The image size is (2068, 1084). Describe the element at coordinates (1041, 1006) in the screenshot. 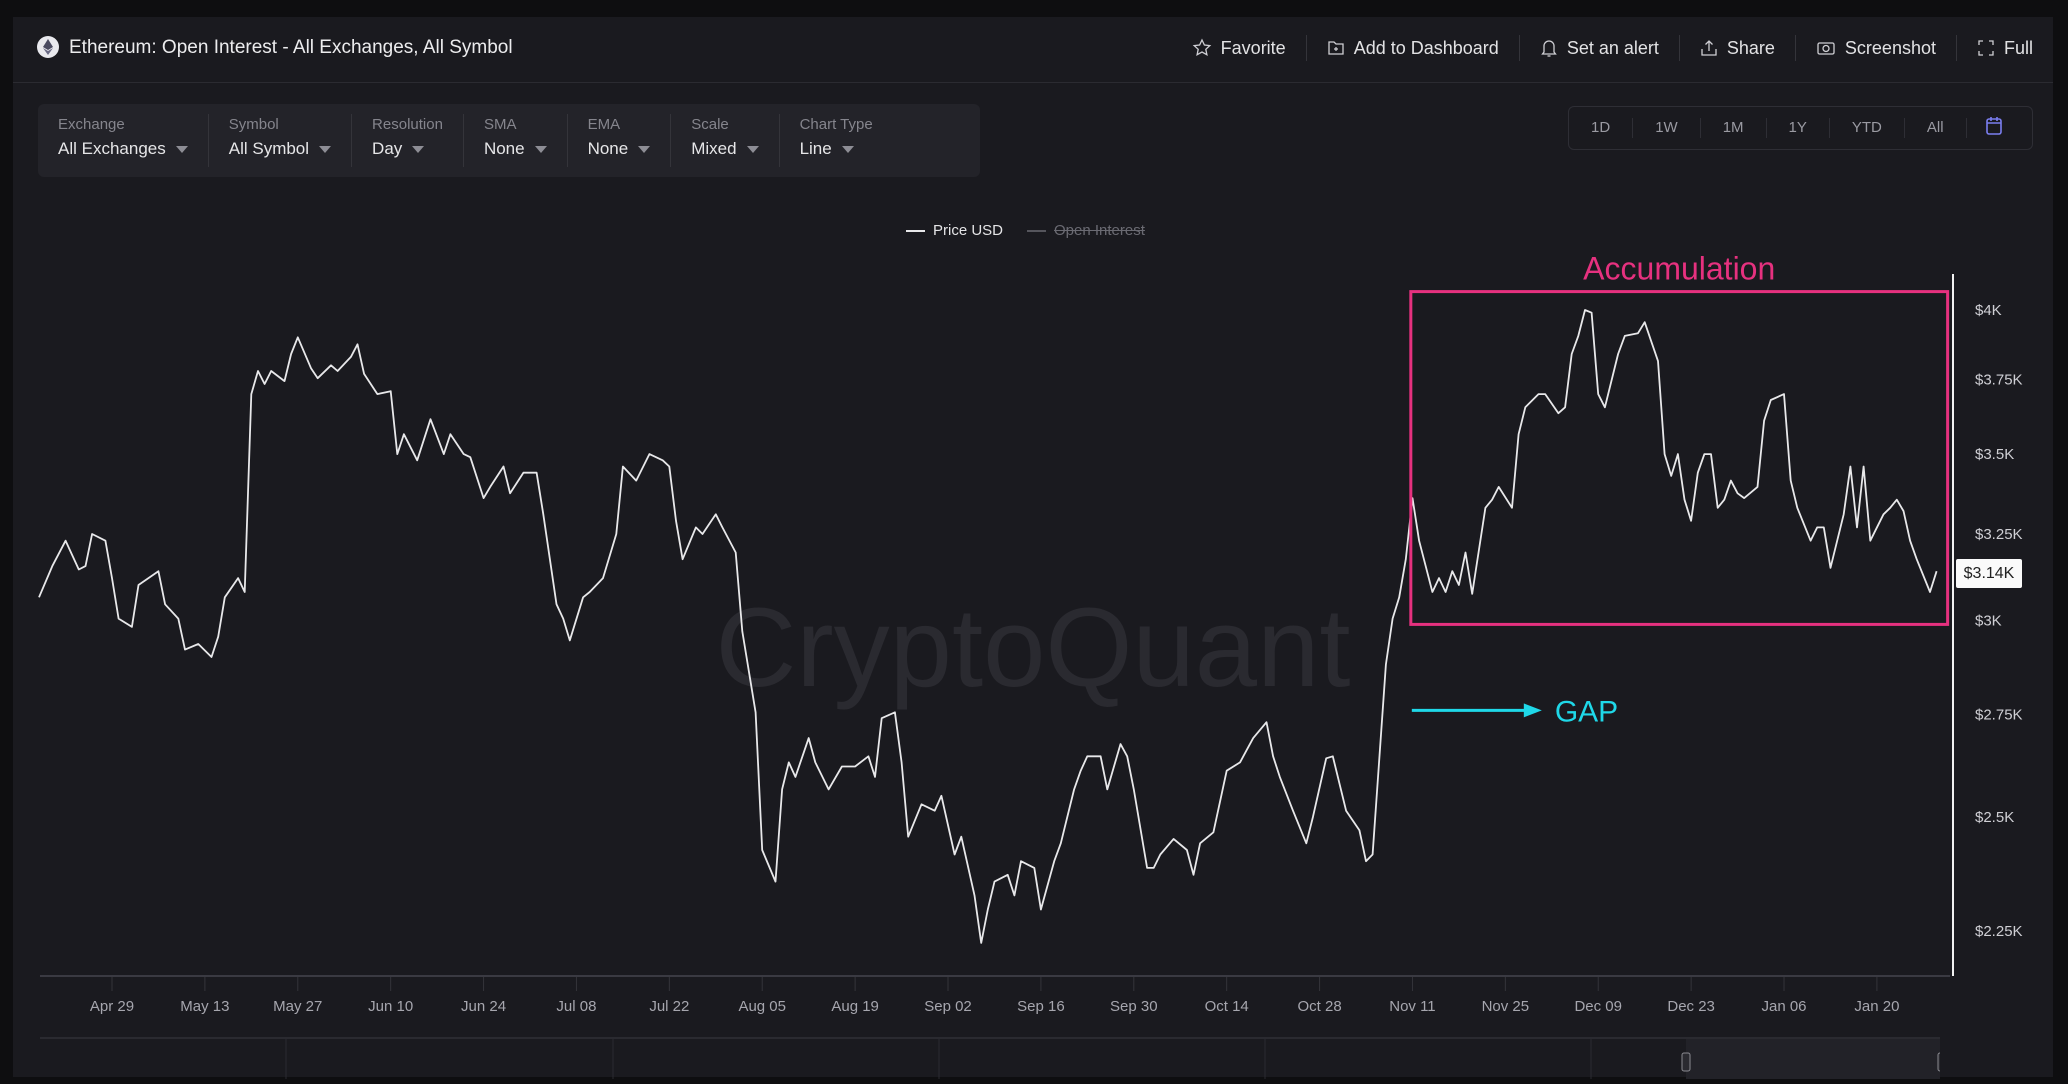

I see `x-tick-label: Sep 16` at that location.